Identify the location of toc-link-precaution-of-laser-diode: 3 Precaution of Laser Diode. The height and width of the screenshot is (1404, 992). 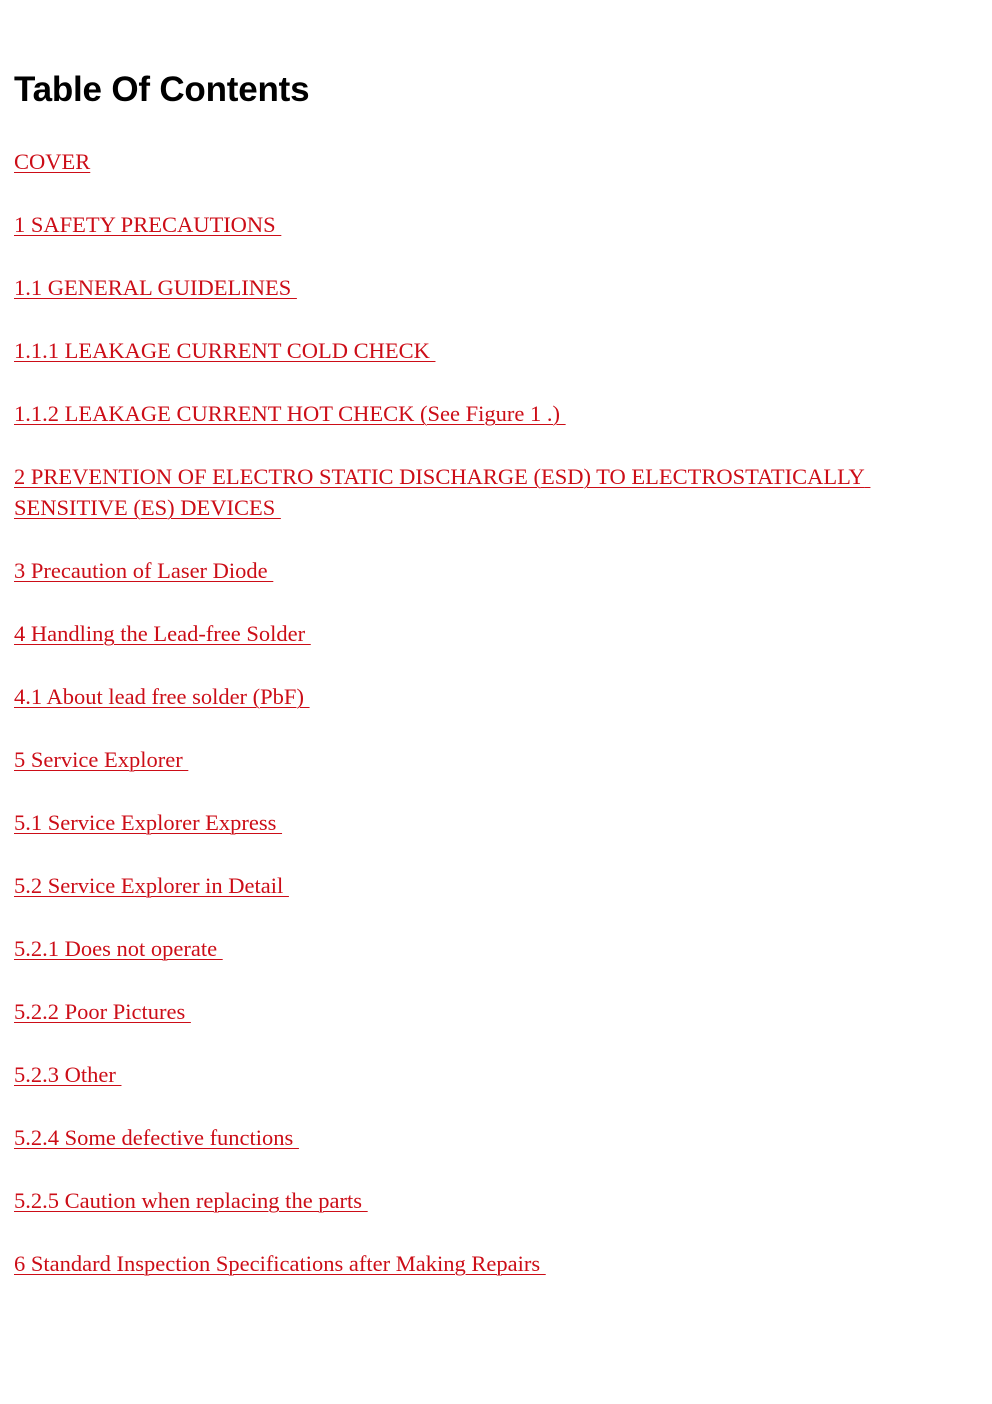
(143, 570).